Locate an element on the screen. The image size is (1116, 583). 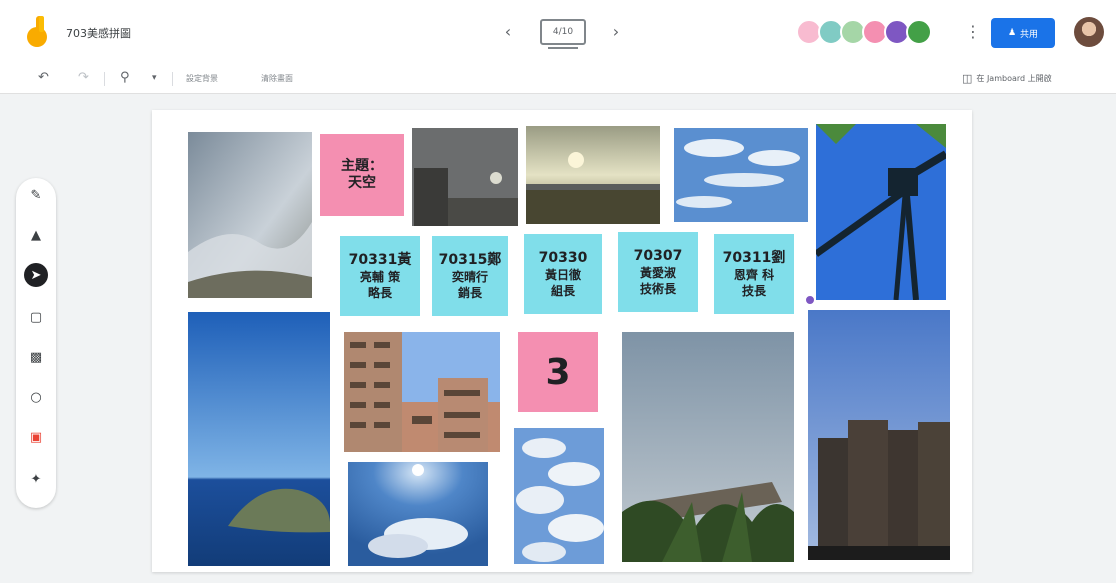
member-name: 奕晴行 is located at coordinates (469, 276).